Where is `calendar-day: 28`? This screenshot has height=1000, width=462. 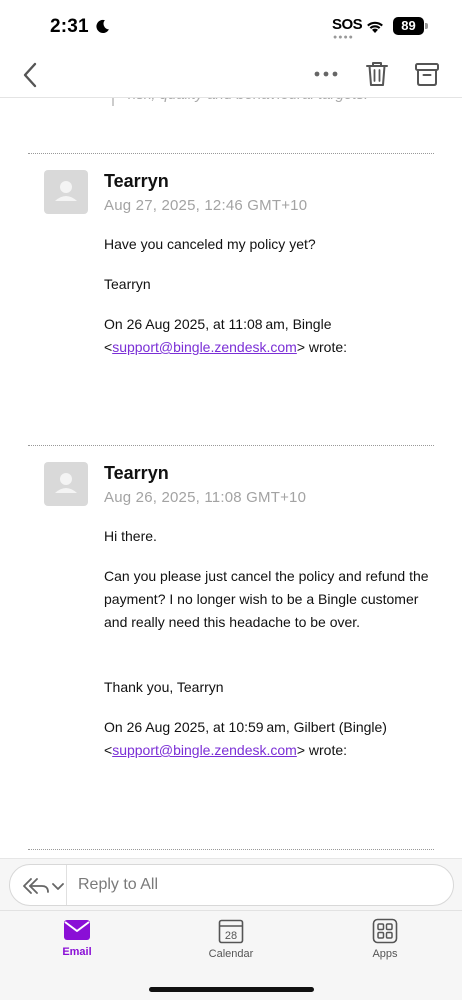 calendar-day: 28 is located at coordinates (231, 936).